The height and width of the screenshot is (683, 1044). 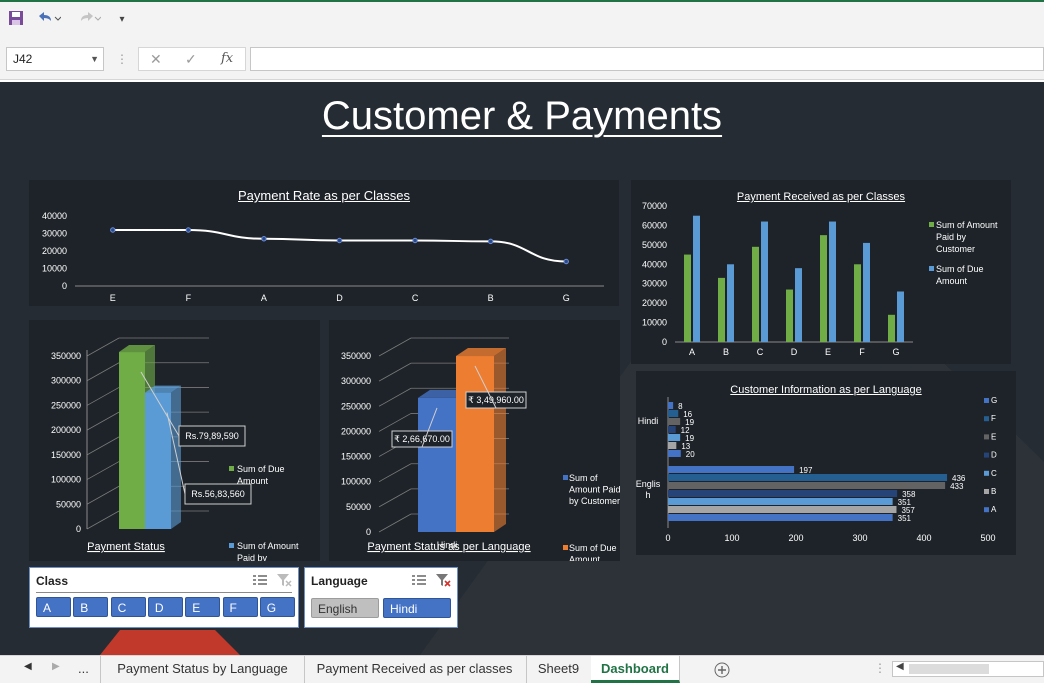 What do you see at coordinates (165, 607) in the screenshot?
I see `slicer-item: D` at bounding box center [165, 607].